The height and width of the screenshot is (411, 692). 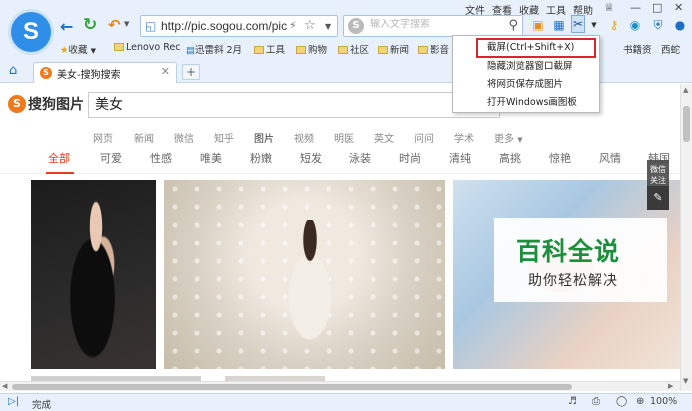 What do you see at coordinates (89, 75) in the screenshot?
I see `tab-title: 美女-搜狗搜索` at bounding box center [89, 75].